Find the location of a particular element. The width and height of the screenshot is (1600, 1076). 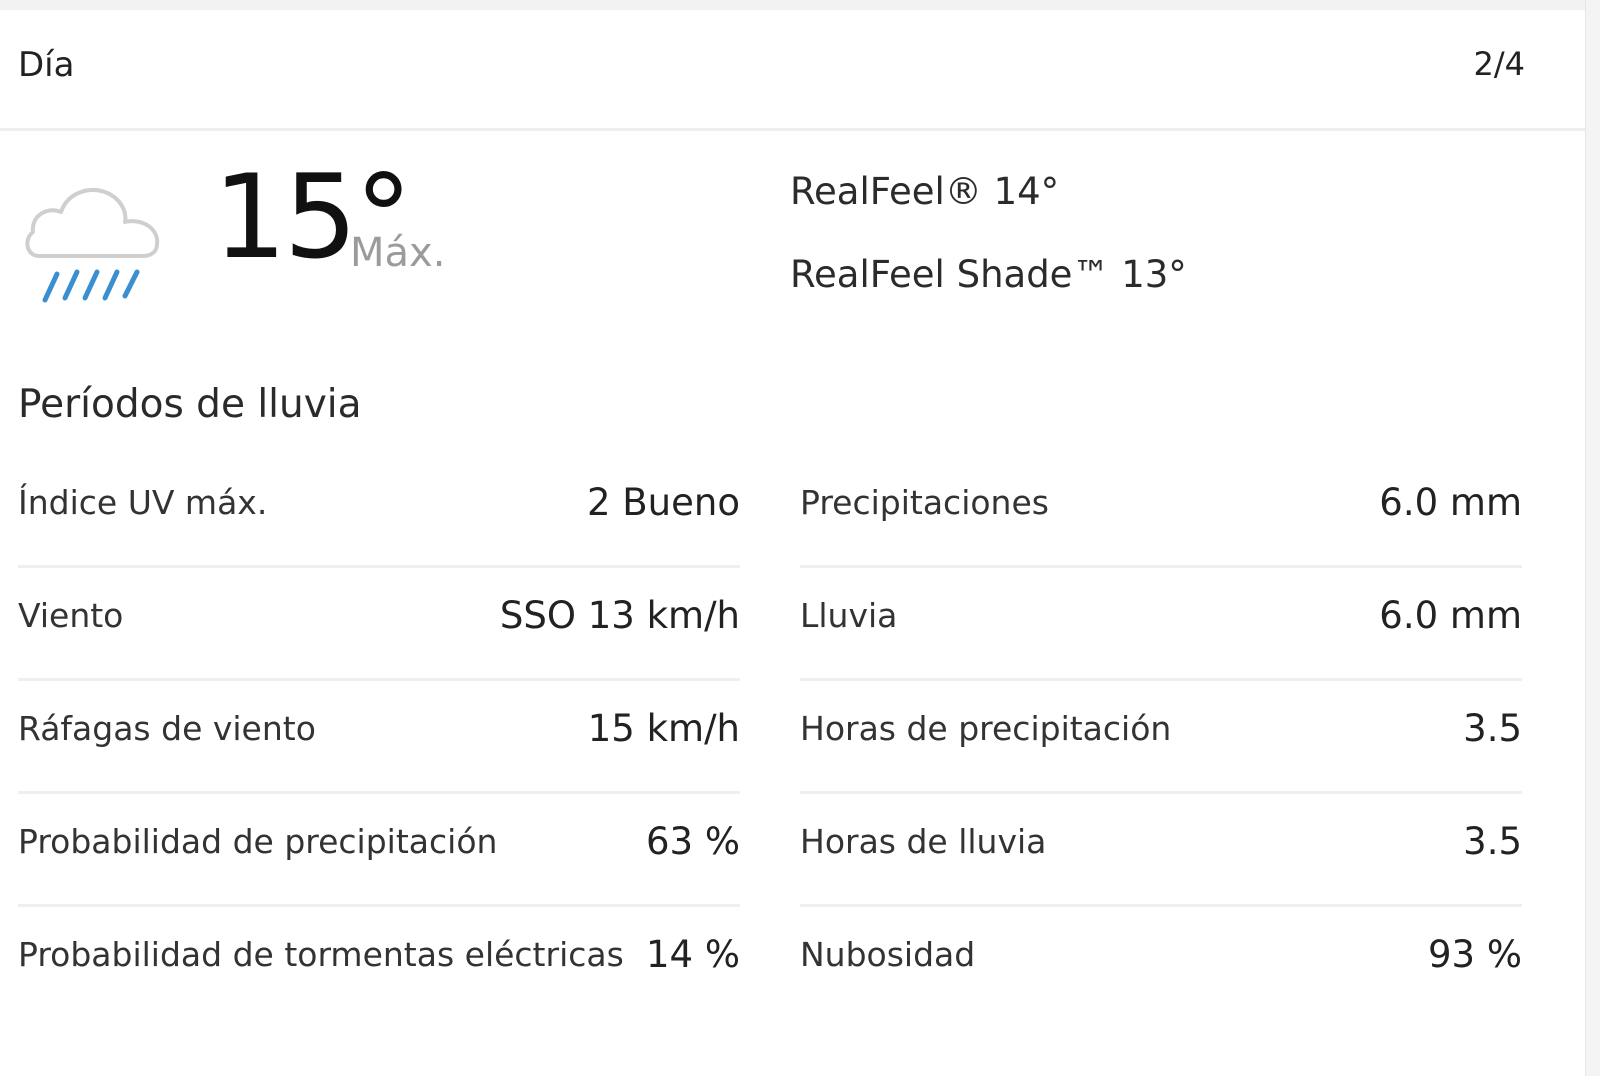

detail-label: Horas de precipitación is located at coordinates (986, 728).